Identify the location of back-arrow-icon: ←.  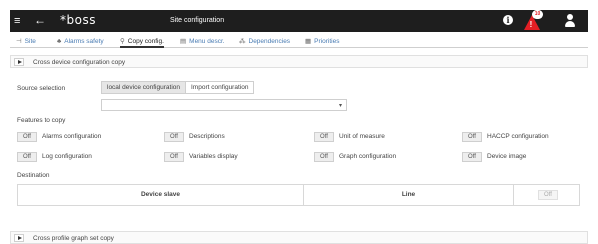
(40, 20).